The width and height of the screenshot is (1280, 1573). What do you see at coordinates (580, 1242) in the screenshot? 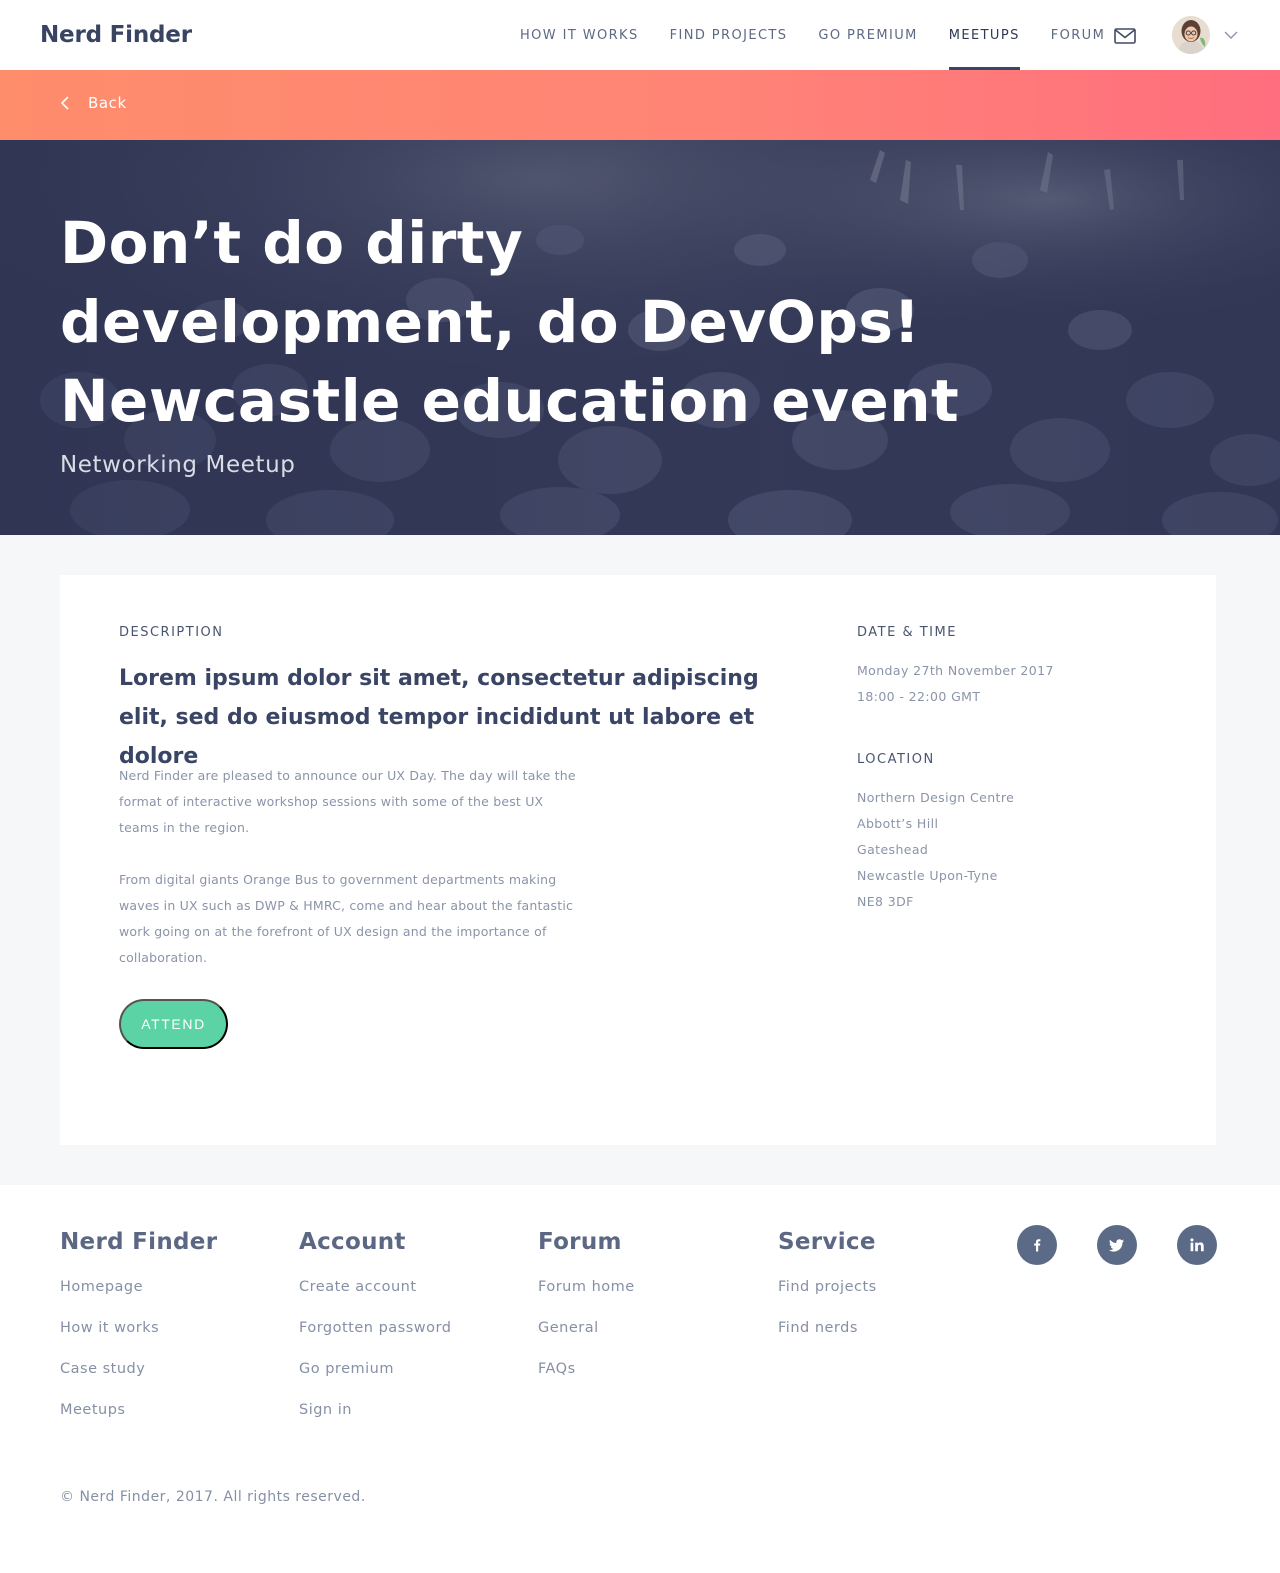
I see `footer-heading: Forum` at bounding box center [580, 1242].